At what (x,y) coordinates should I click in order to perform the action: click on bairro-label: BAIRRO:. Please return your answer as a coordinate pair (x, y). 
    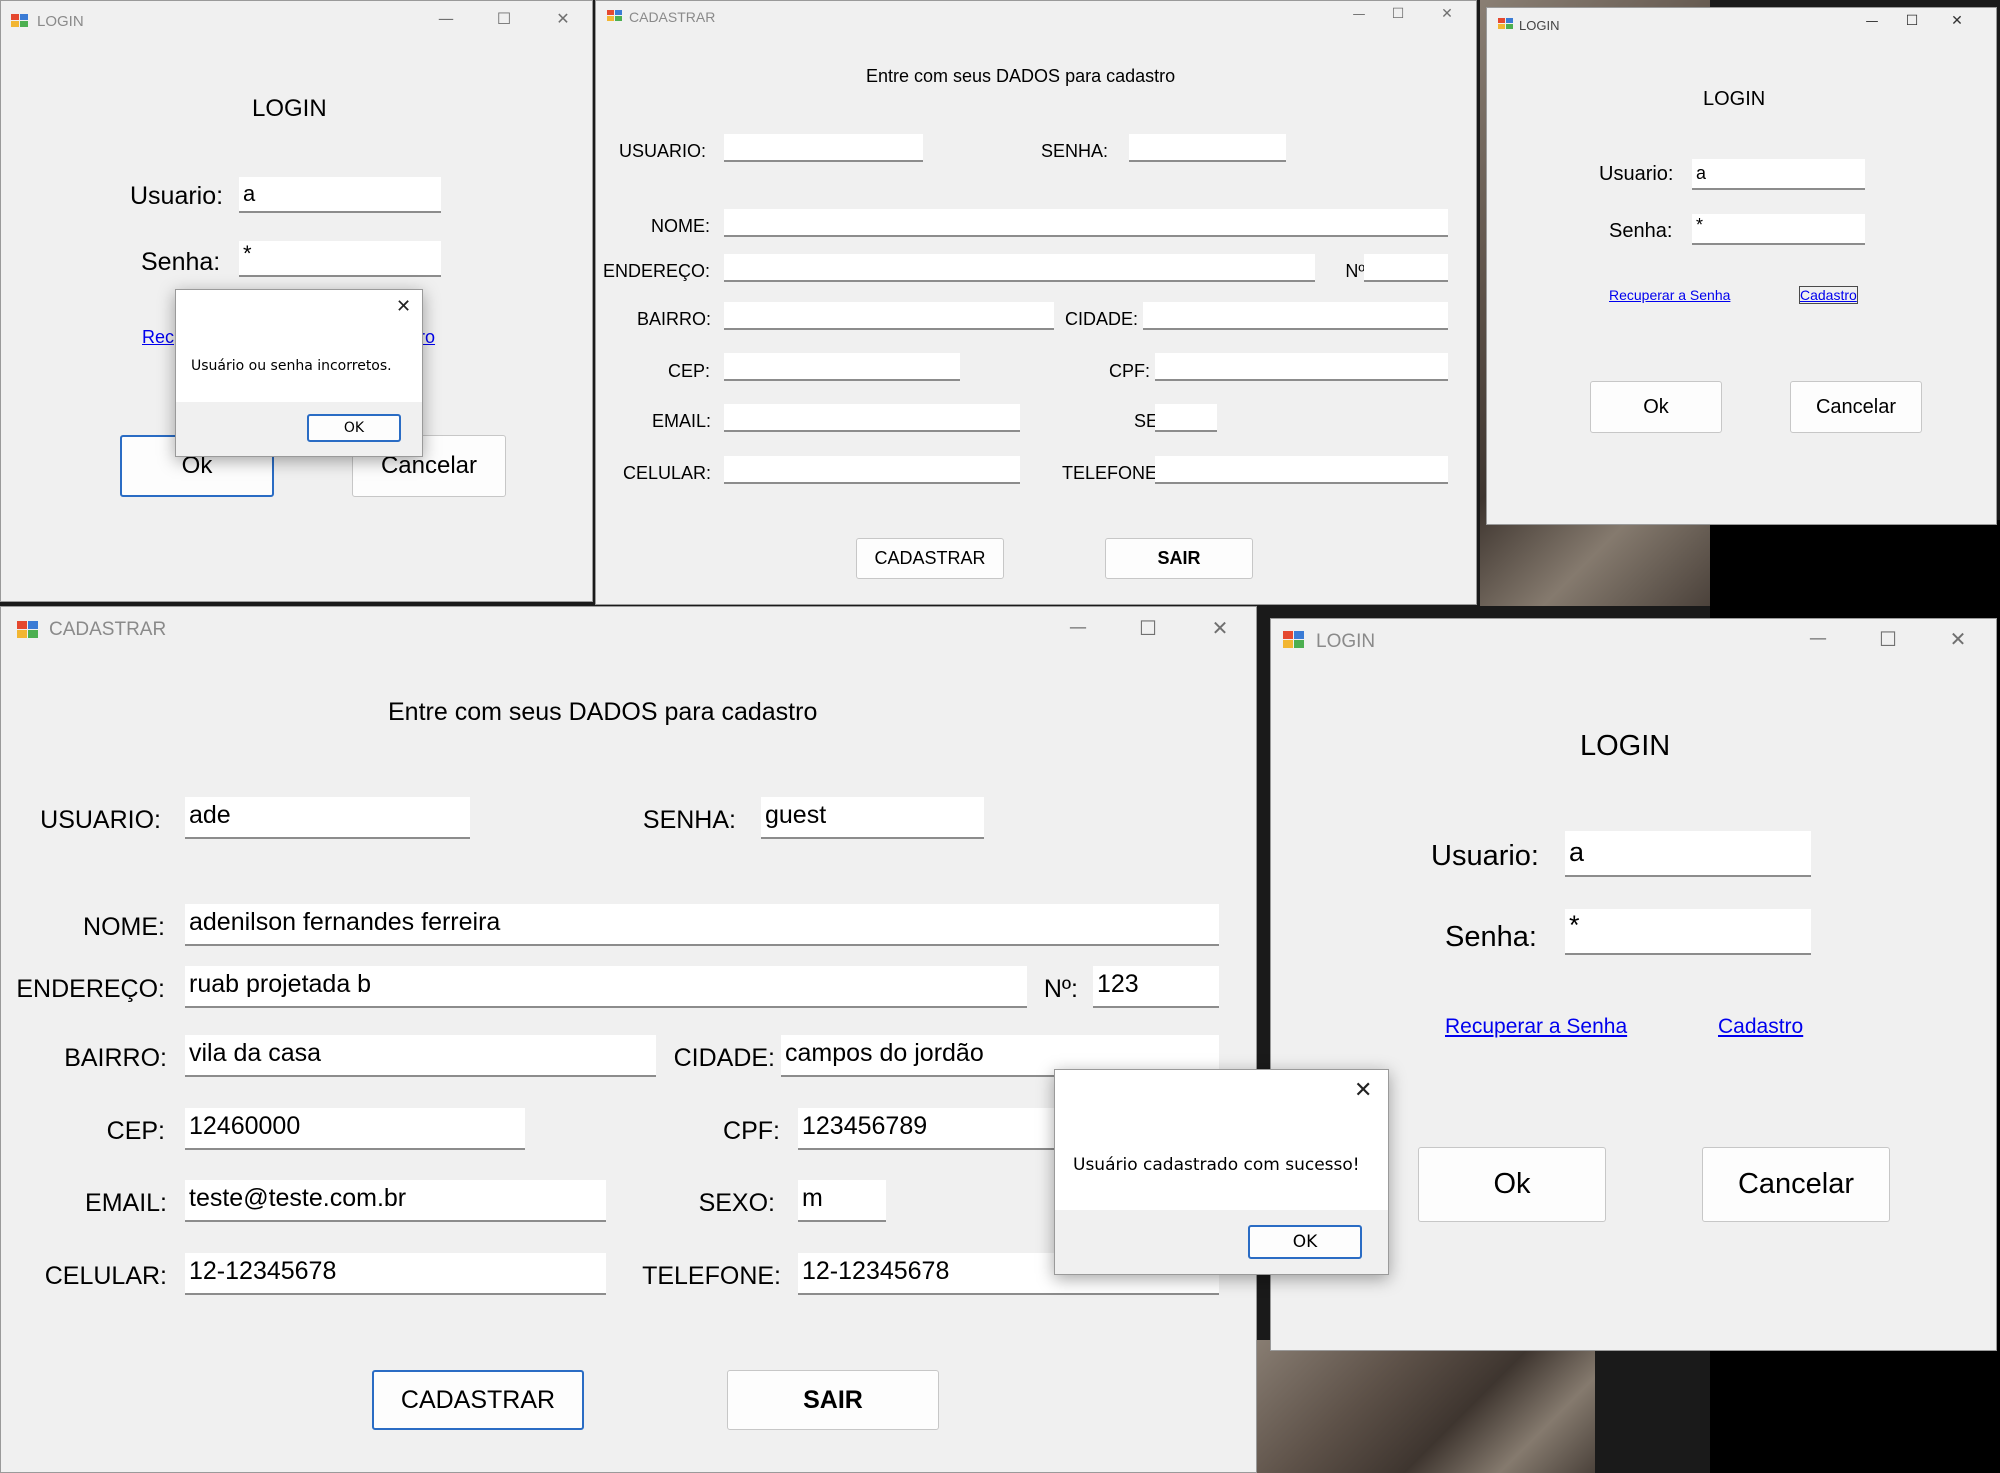
    Looking at the image, I should click on (673, 319).